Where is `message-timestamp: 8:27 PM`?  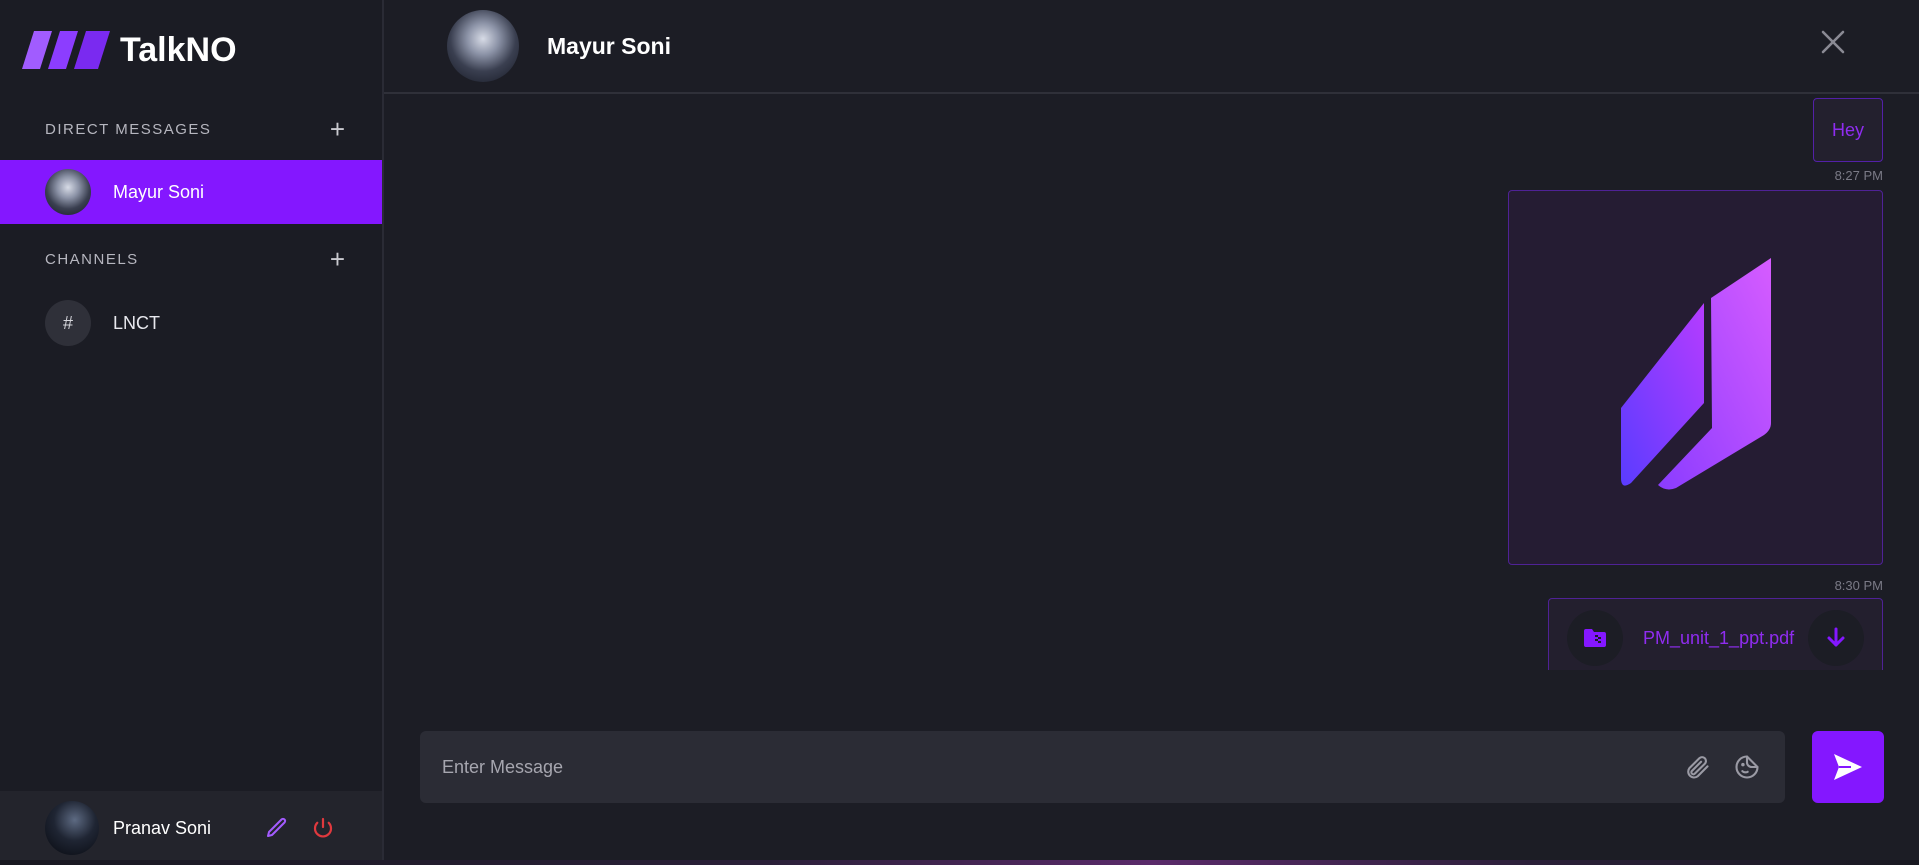
message-timestamp: 8:27 PM is located at coordinates (1858, 175).